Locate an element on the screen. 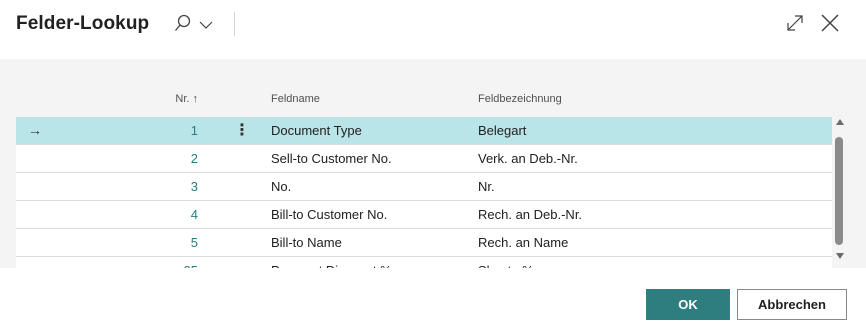  row-nr: 5 is located at coordinates (178, 242).